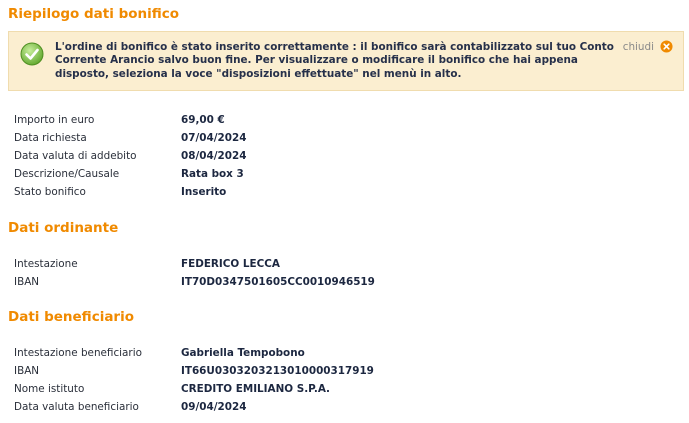 The width and height of the screenshot is (689, 423). Describe the element at coordinates (212, 174) in the screenshot. I see `row-value: Rata box 3` at that location.